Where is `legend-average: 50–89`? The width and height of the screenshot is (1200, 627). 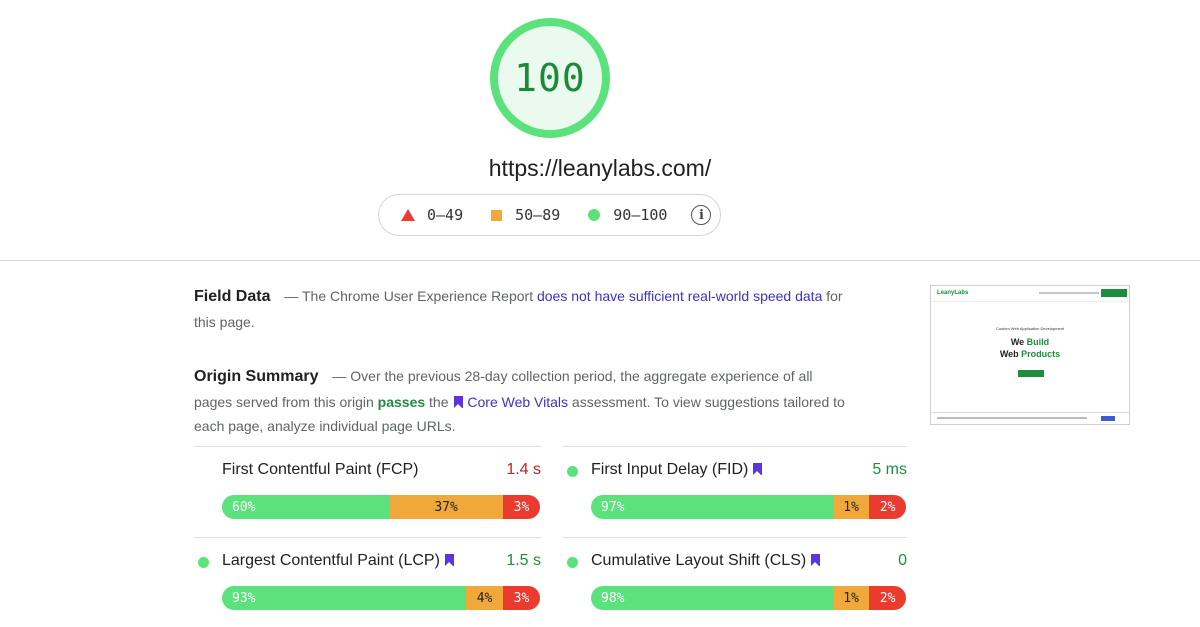 legend-average: 50–89 is located at coordinates (525, 215).